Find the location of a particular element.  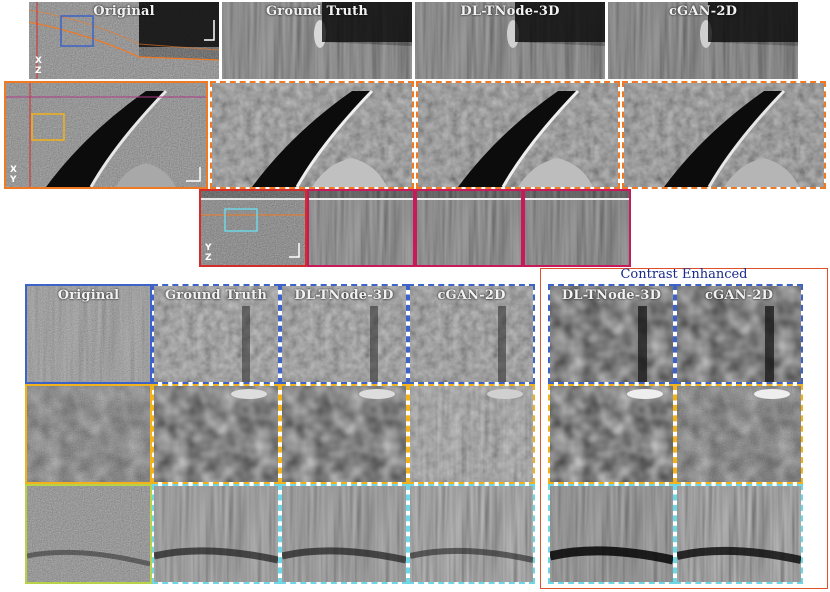

contrast-yellow-dl-tnode-3d is located at coordinates (611, 434).